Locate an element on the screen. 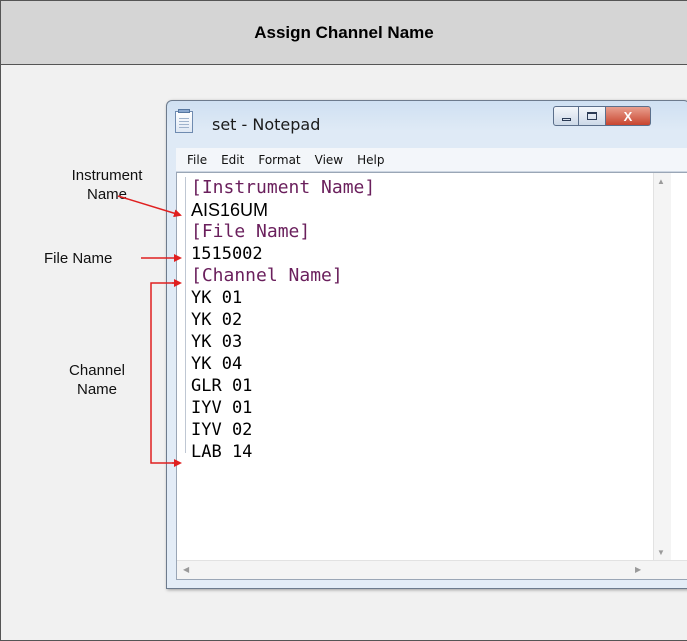 The width and height of the screenshot is (687, 641). figure-title: Assign Channel Name is located at coordinates (344, 32).